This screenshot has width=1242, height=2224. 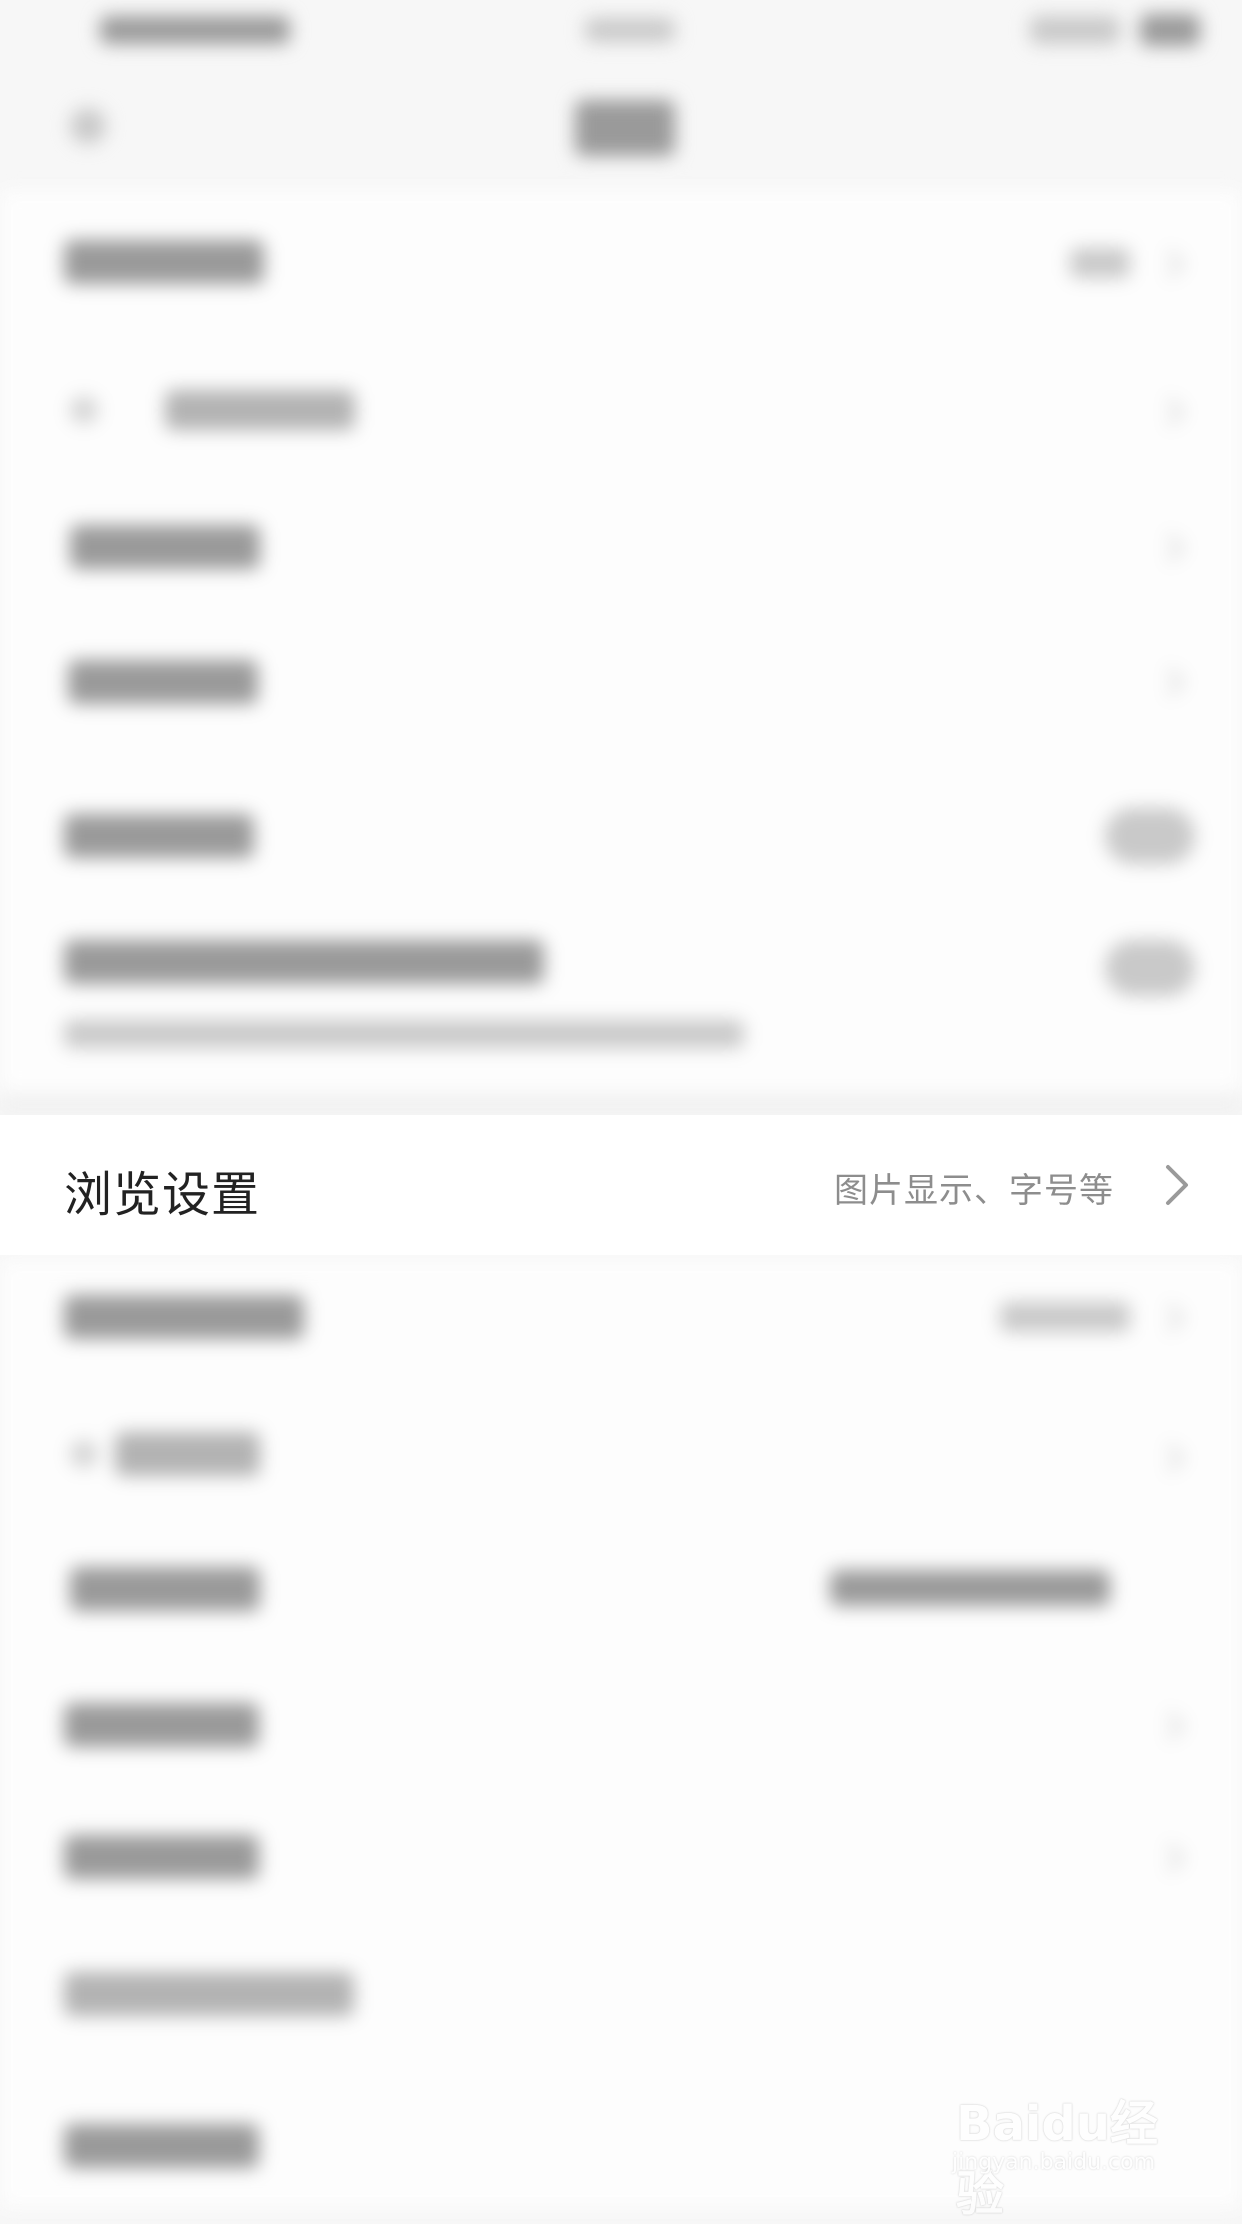 What do you see at coordinates (621, 1185) in the screenshot?
I see `browse-settings-row: 浏览设置 图片显示、字号等` at bounding box center [621, 1185].